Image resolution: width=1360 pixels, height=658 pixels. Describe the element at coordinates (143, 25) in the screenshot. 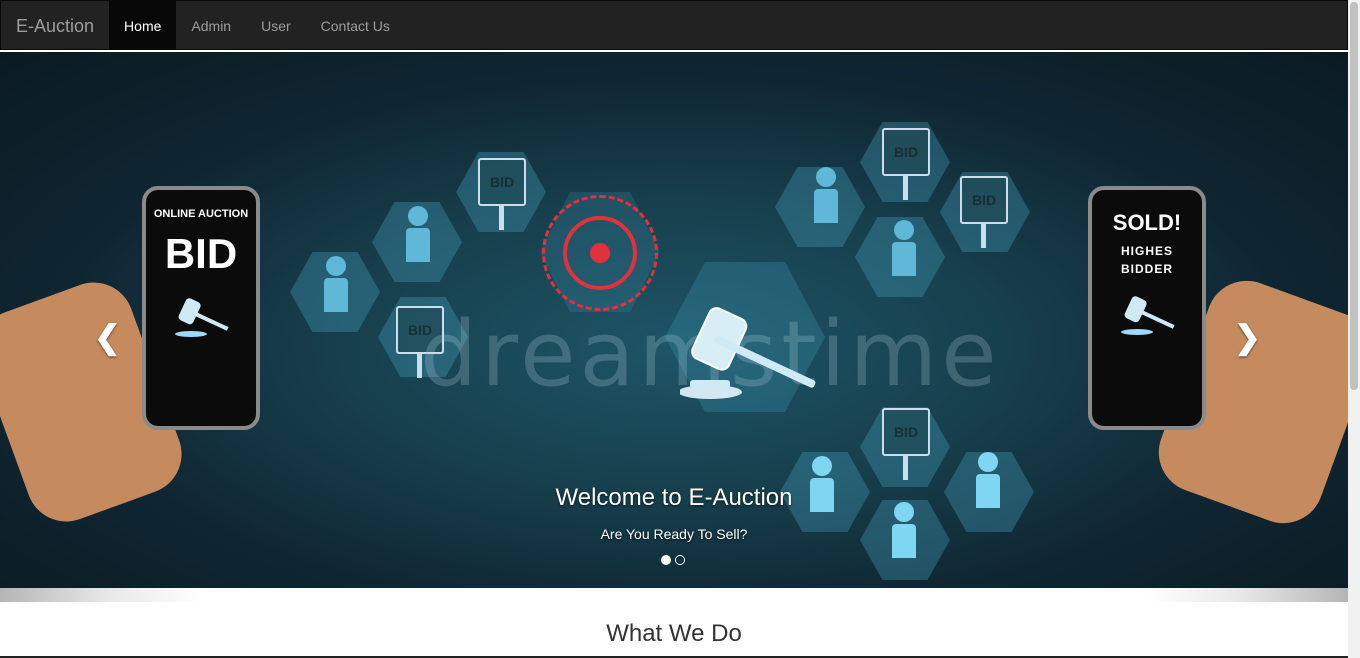

I see `nav-item-home: Home` at that location.